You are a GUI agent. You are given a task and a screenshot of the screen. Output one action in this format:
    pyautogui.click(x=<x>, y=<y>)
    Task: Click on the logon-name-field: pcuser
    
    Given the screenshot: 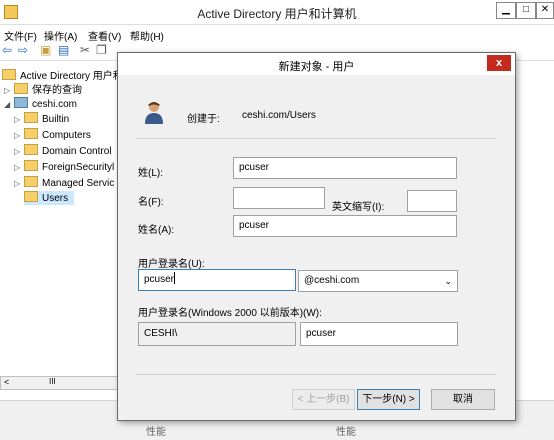 What is the action you would take?
    pyautogui.click(x=217, y=280)
    